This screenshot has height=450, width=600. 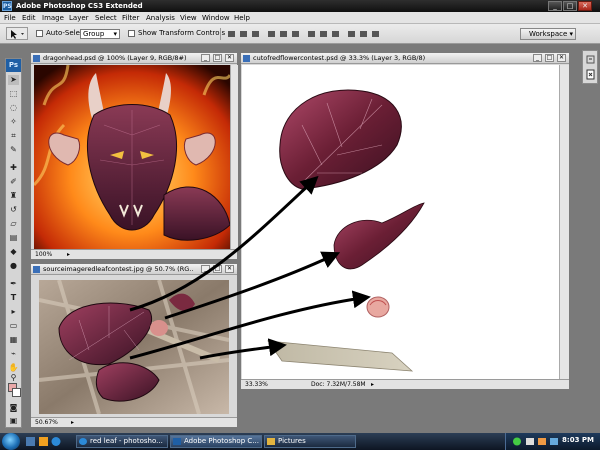 I want to click on taskbar-item-pictures: Pictures, so click(x=310, y=441).